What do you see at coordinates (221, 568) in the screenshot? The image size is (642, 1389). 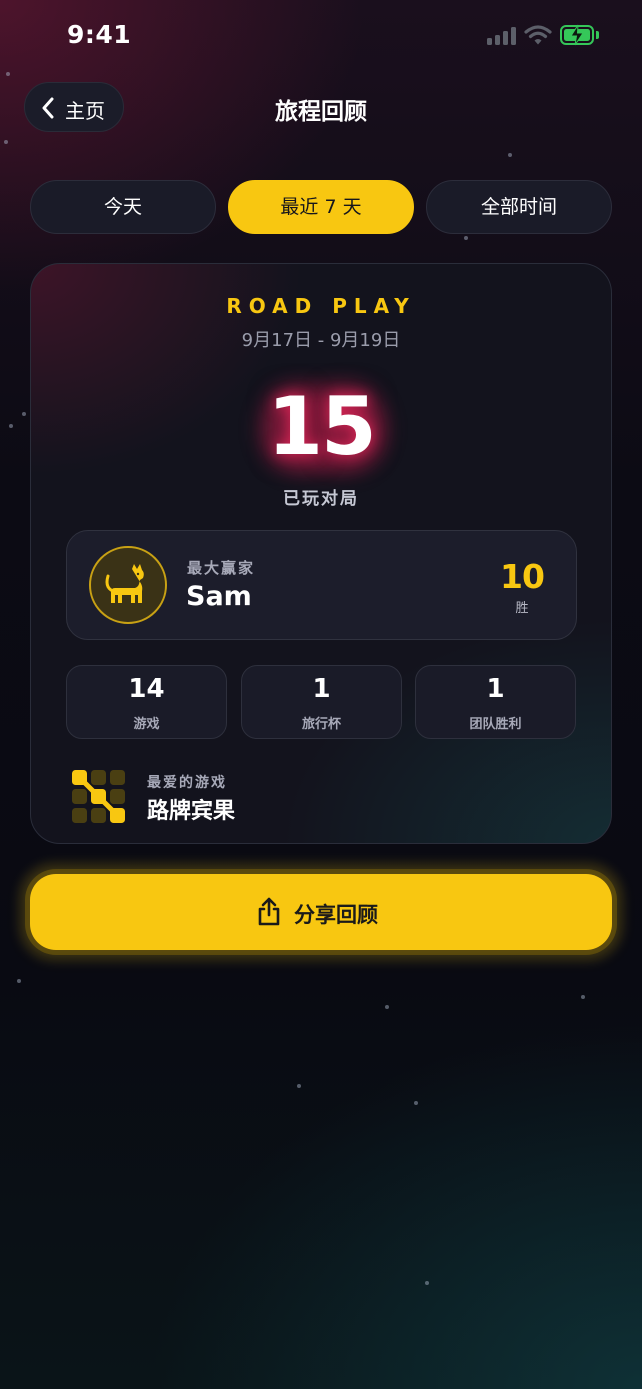 I see `top-winner-label: 最大赢家` at bounding box center [221, 568].